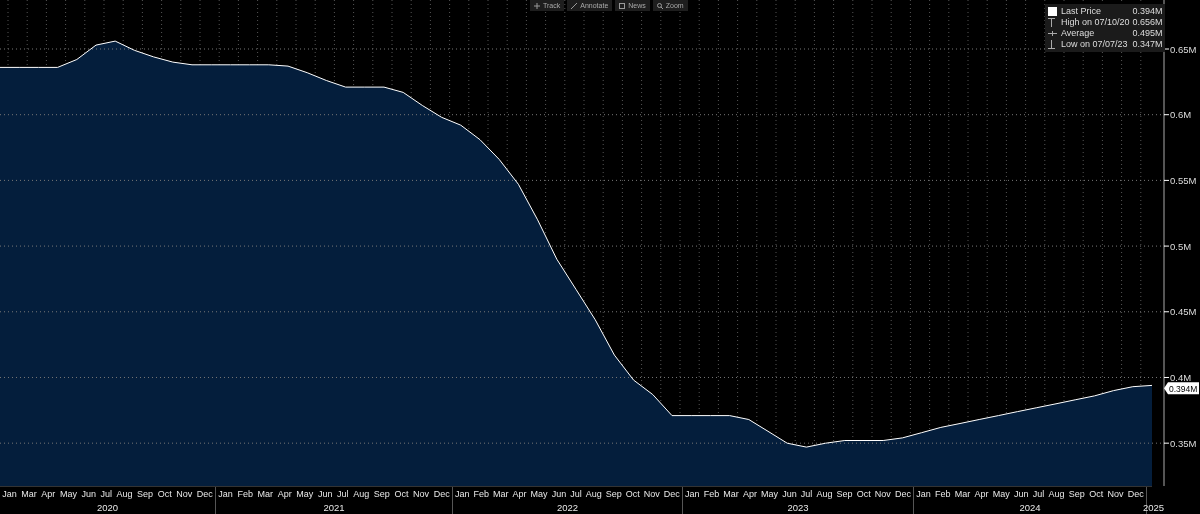  I want to click on square-icon, so click(1052, 11).